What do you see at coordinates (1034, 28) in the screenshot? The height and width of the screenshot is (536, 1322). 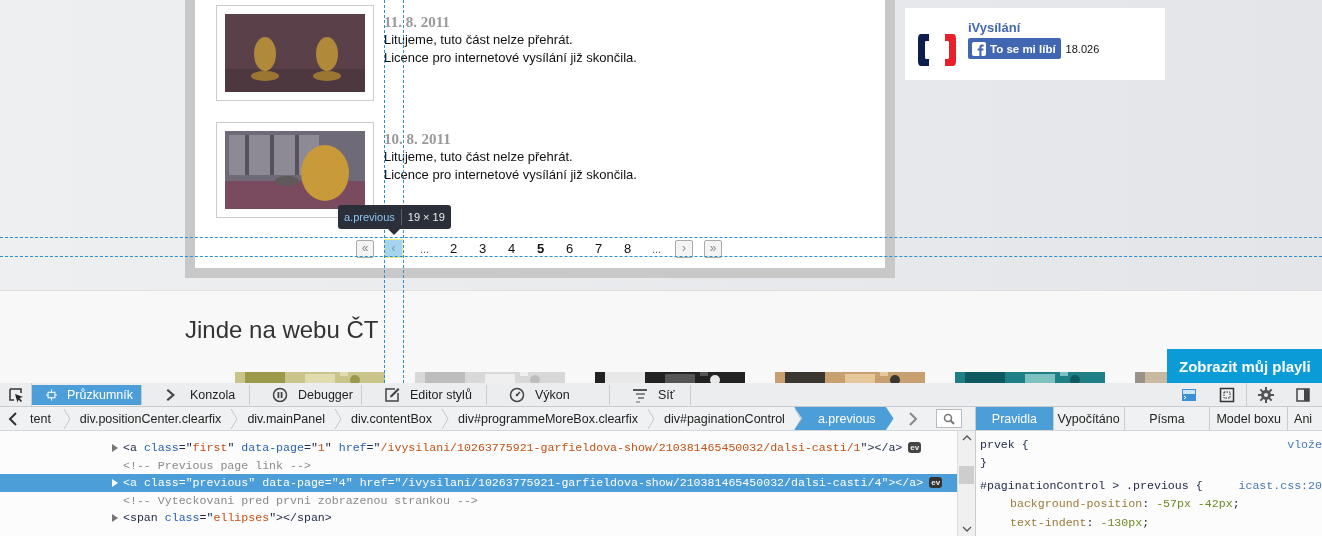 I see `page-name-link: iVysílání` at bounding box center [1034, 28].